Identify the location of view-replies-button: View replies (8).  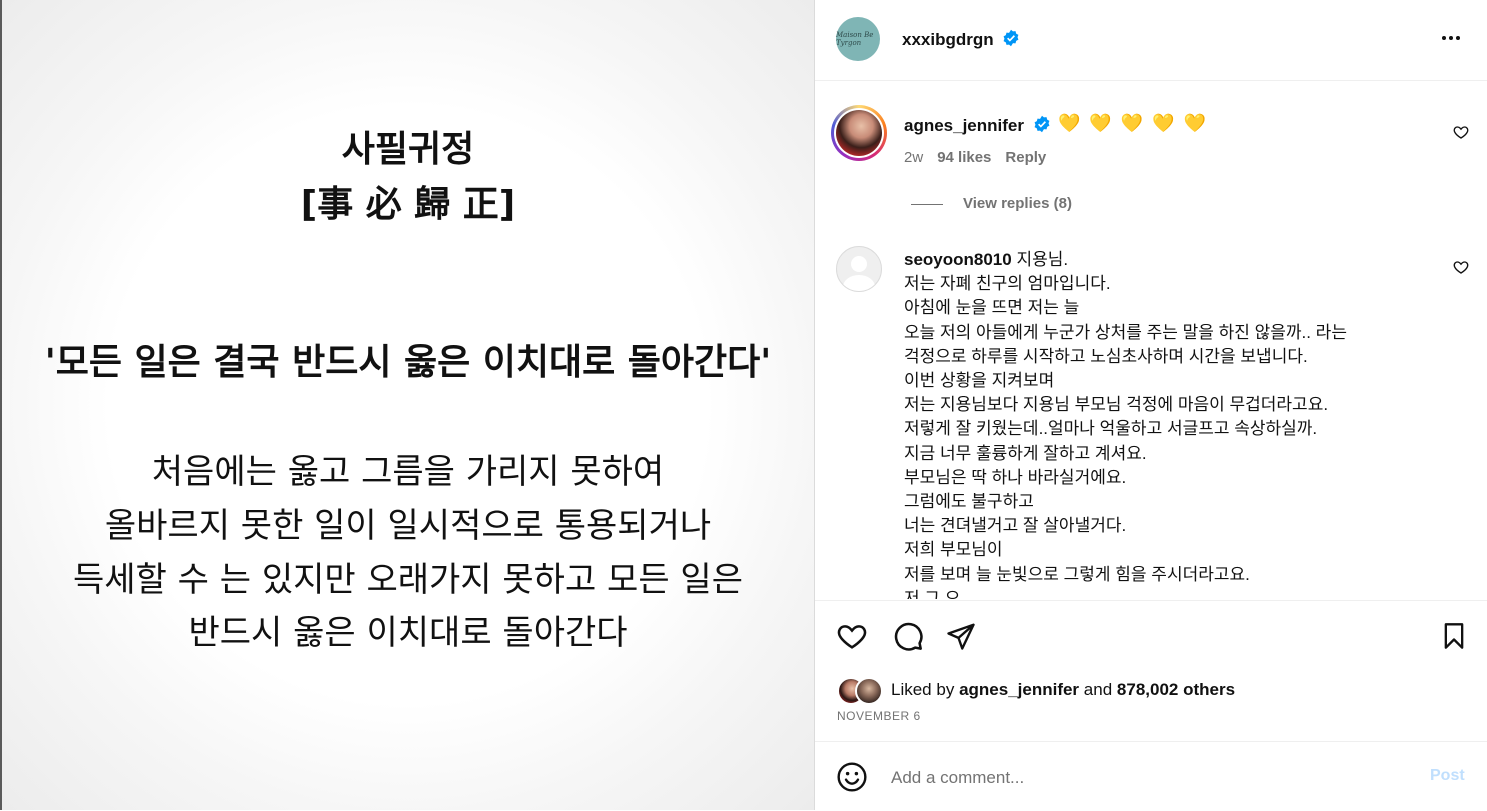
(991, 203).